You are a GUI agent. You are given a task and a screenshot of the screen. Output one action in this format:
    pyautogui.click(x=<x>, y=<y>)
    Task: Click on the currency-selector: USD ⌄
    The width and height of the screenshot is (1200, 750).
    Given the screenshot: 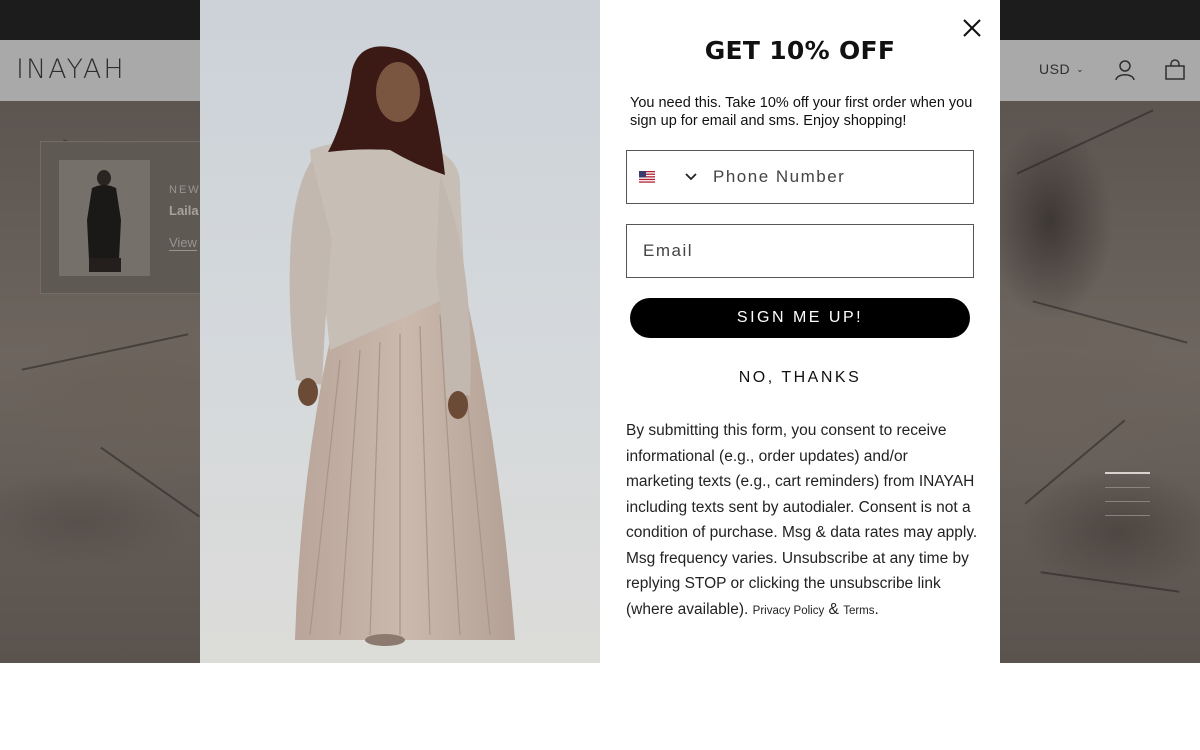 What is the action you would take?
    pyautogui.click(x=1061, y=69)
    